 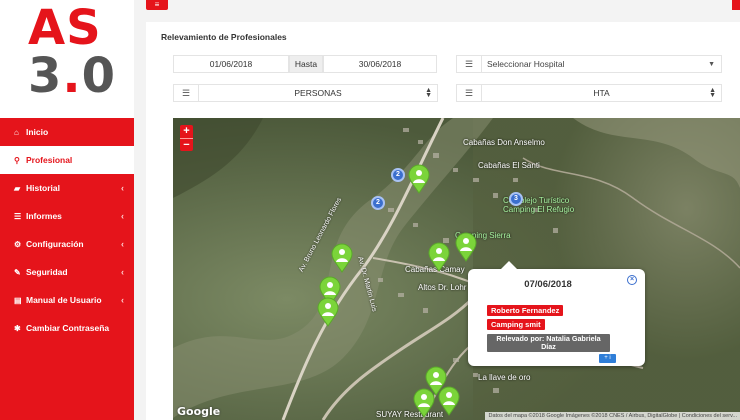 What do you see at coordinates (525, 310) in the screenshot?
I see `person-name-badge: Roberto Fernandez` at bounding box center [525, 310].